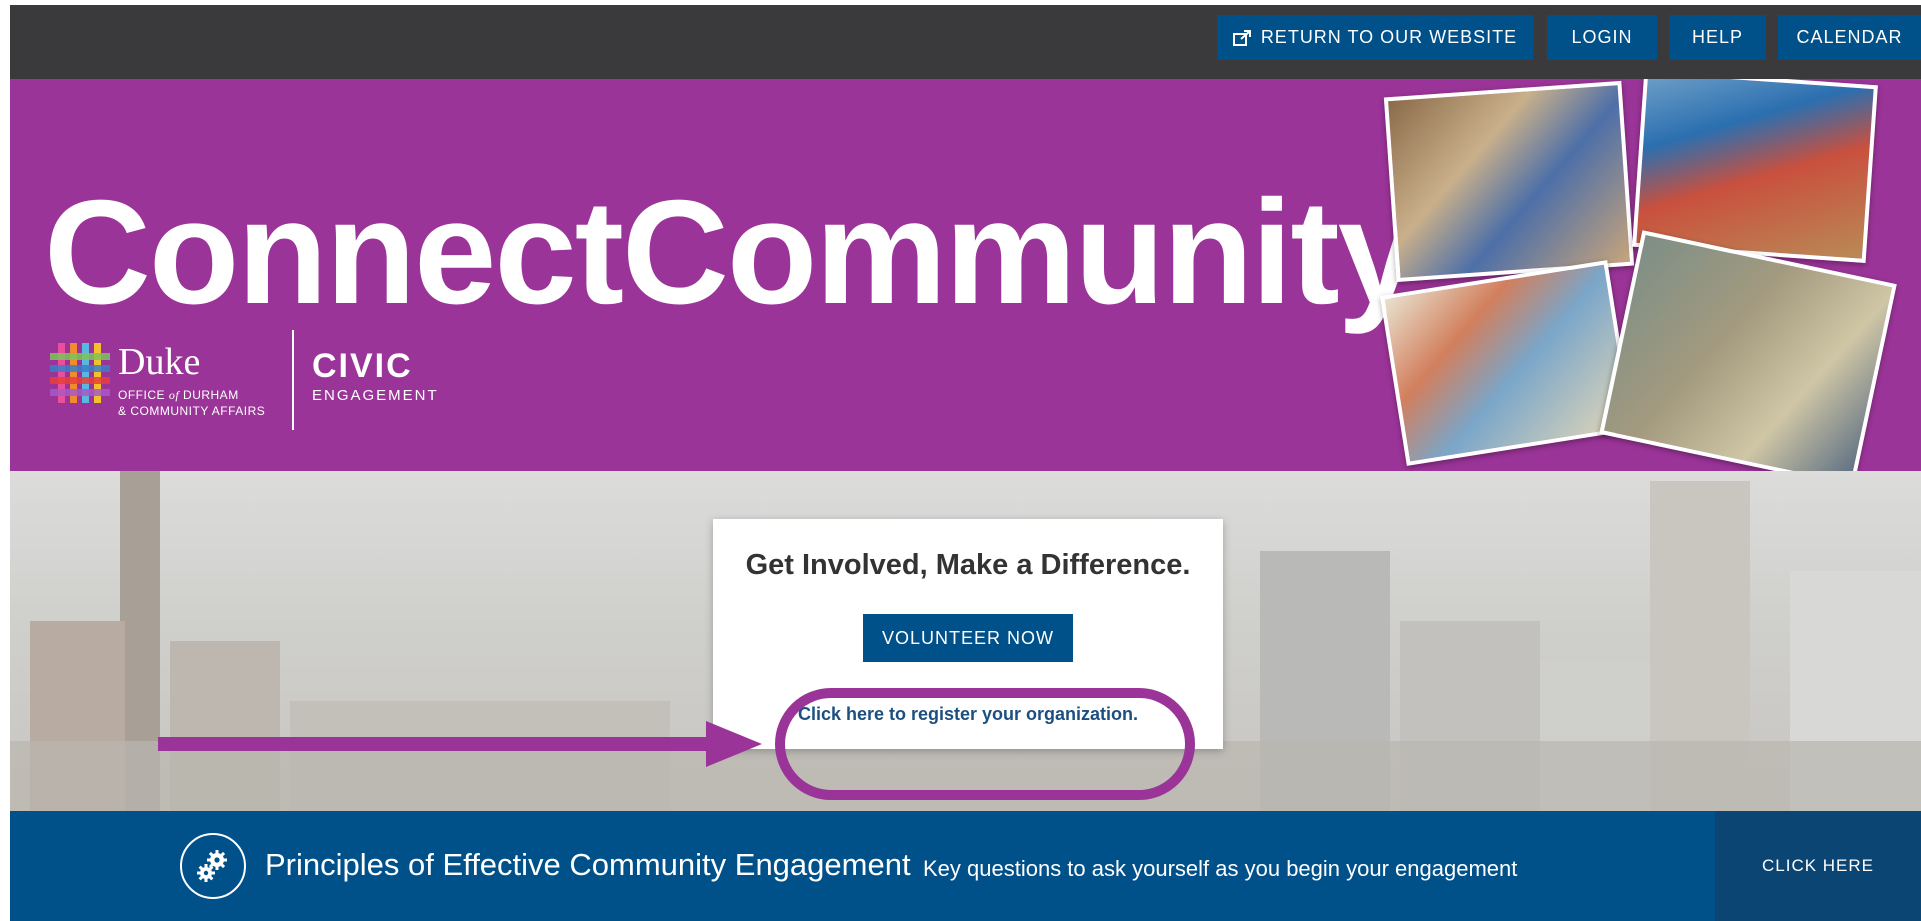 The height and width of the screenshot is (921, 1921). Describe the element at coordinates (375, 395) in the screenshot. I see `engagement-wordmark: ENGAGEMENT` at that location.